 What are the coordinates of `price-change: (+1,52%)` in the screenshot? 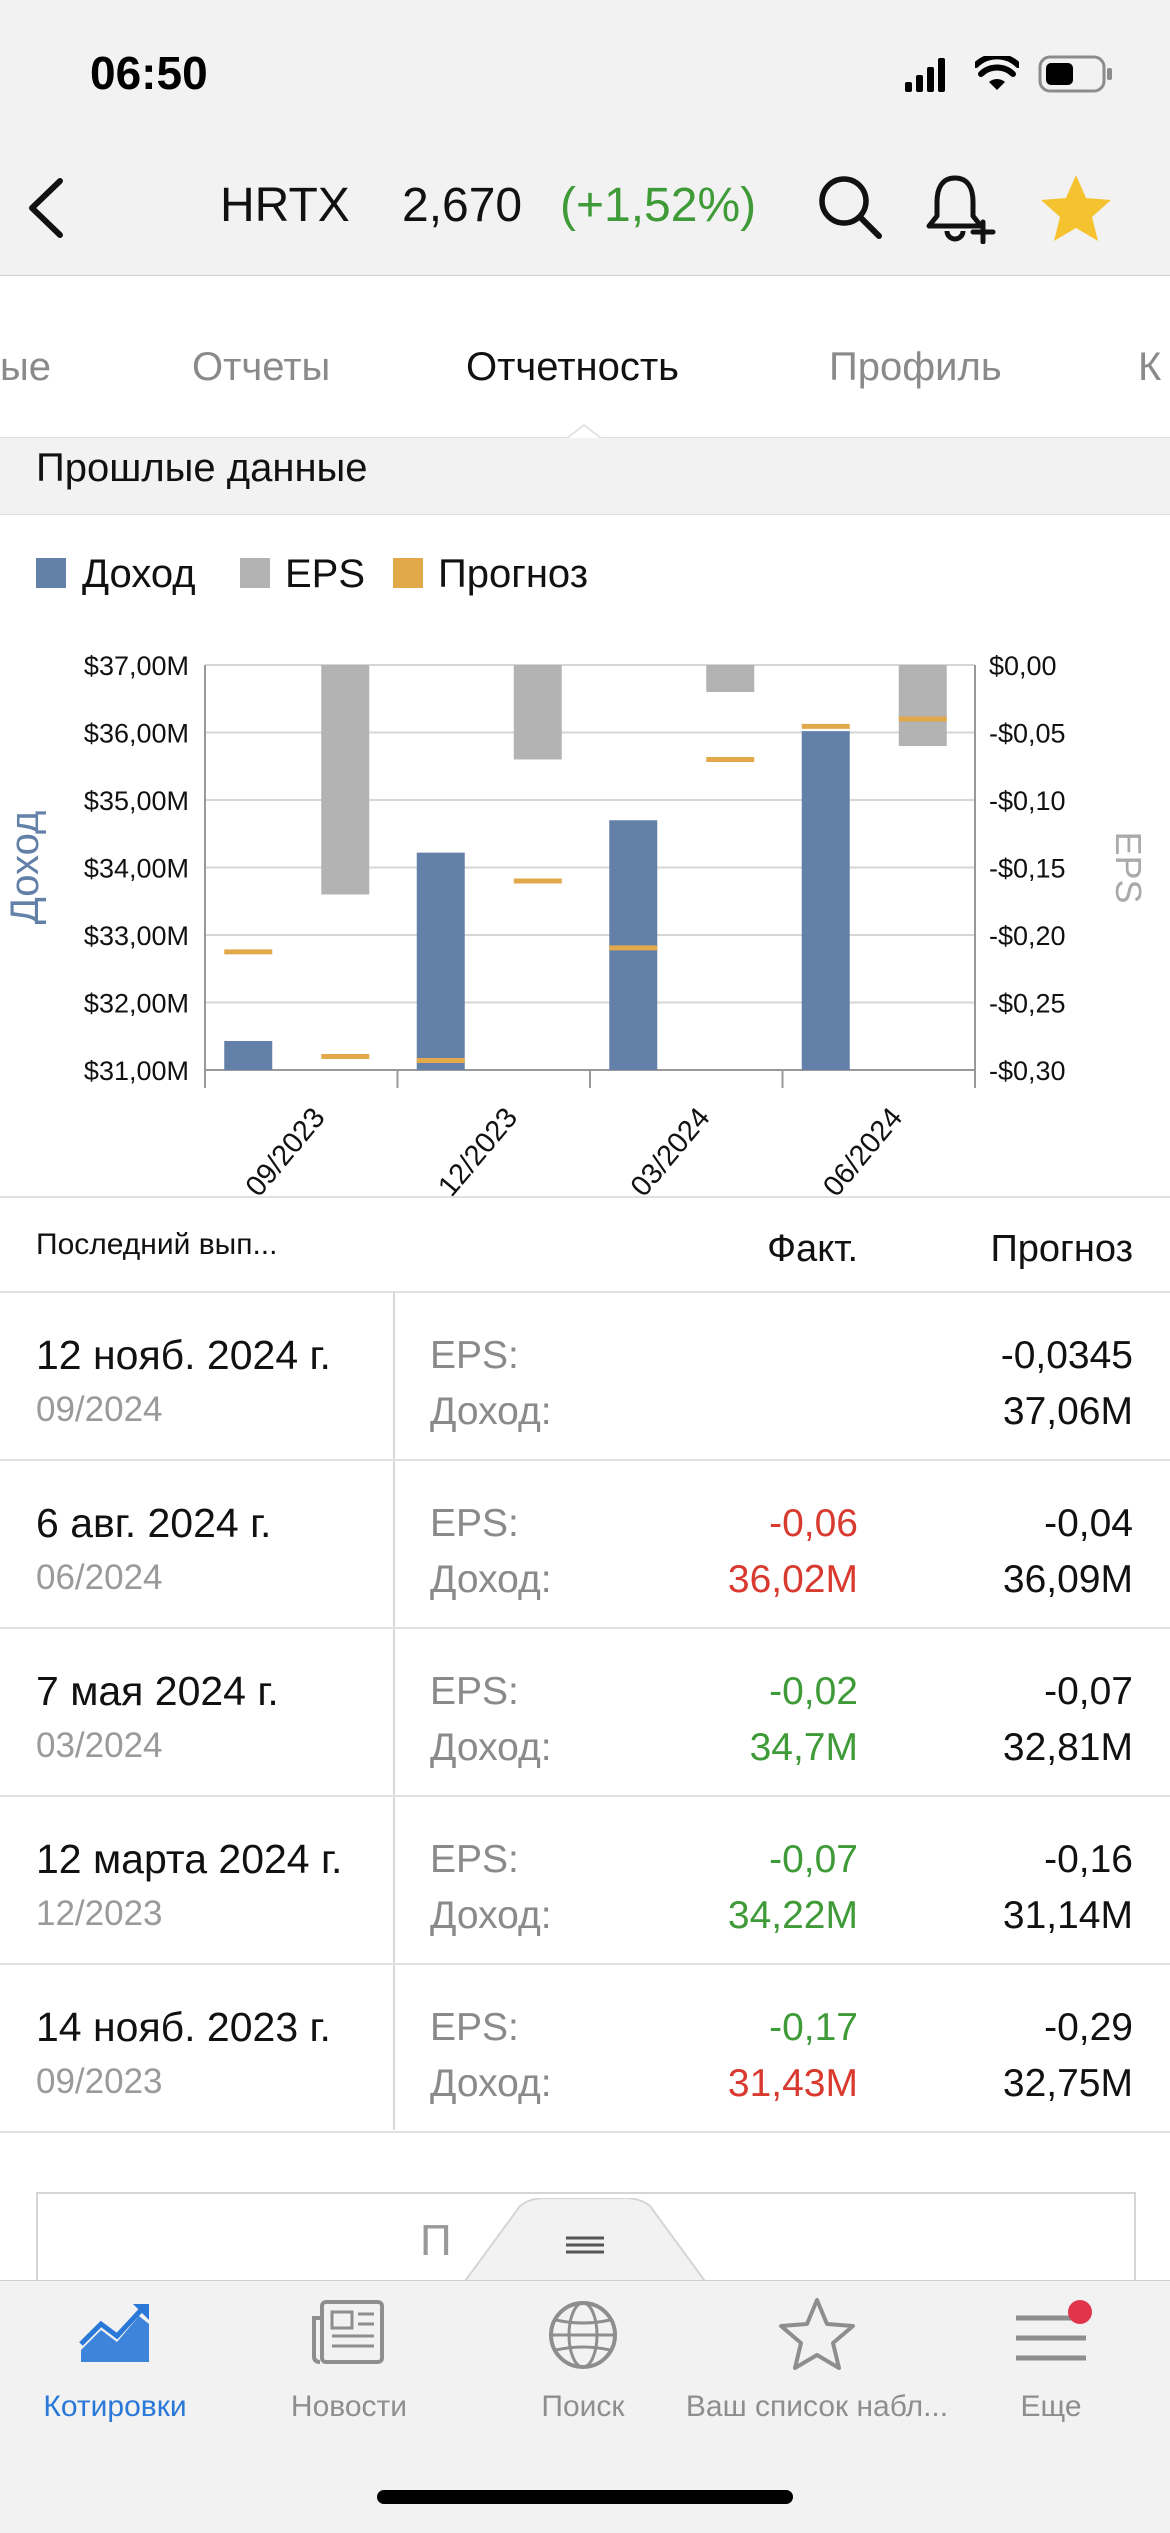 It's located at (658, 205).